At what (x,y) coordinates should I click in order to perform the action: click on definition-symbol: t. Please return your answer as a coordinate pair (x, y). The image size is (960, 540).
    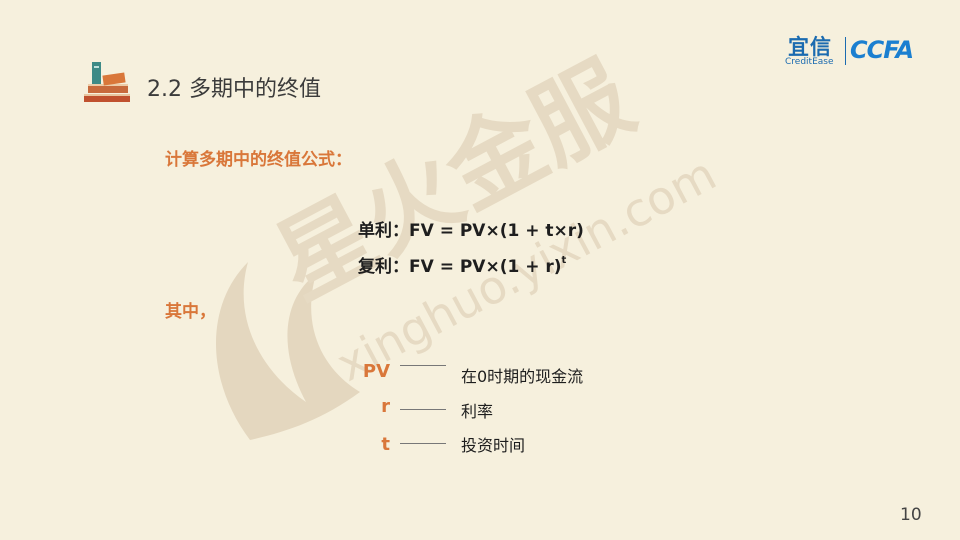
    Looking at the image, I should click on (385, 444).